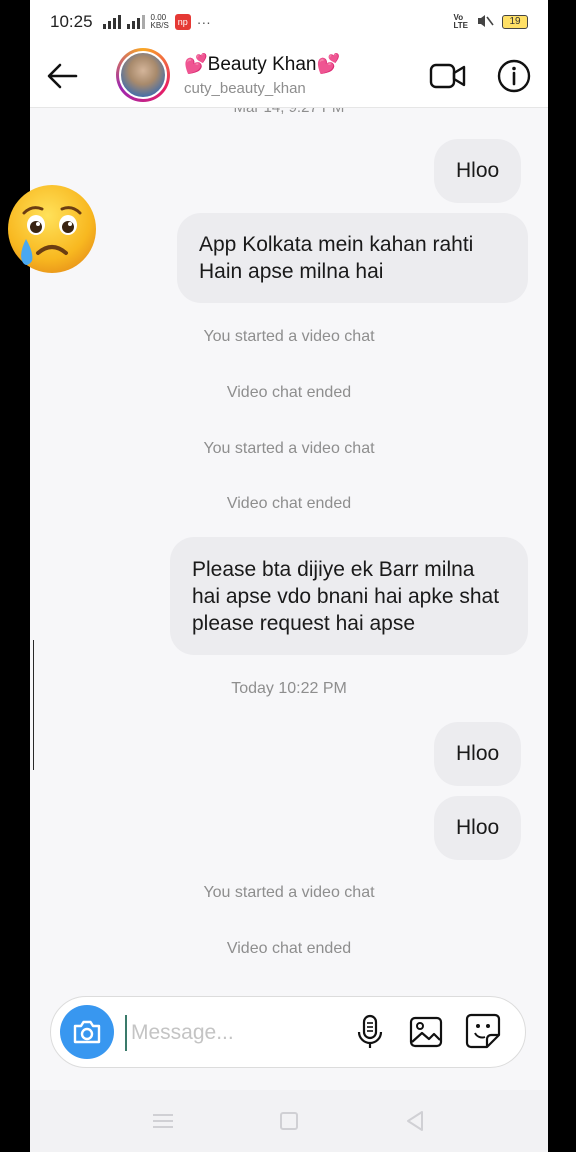  I want to click on avatar, so click(143, 75).